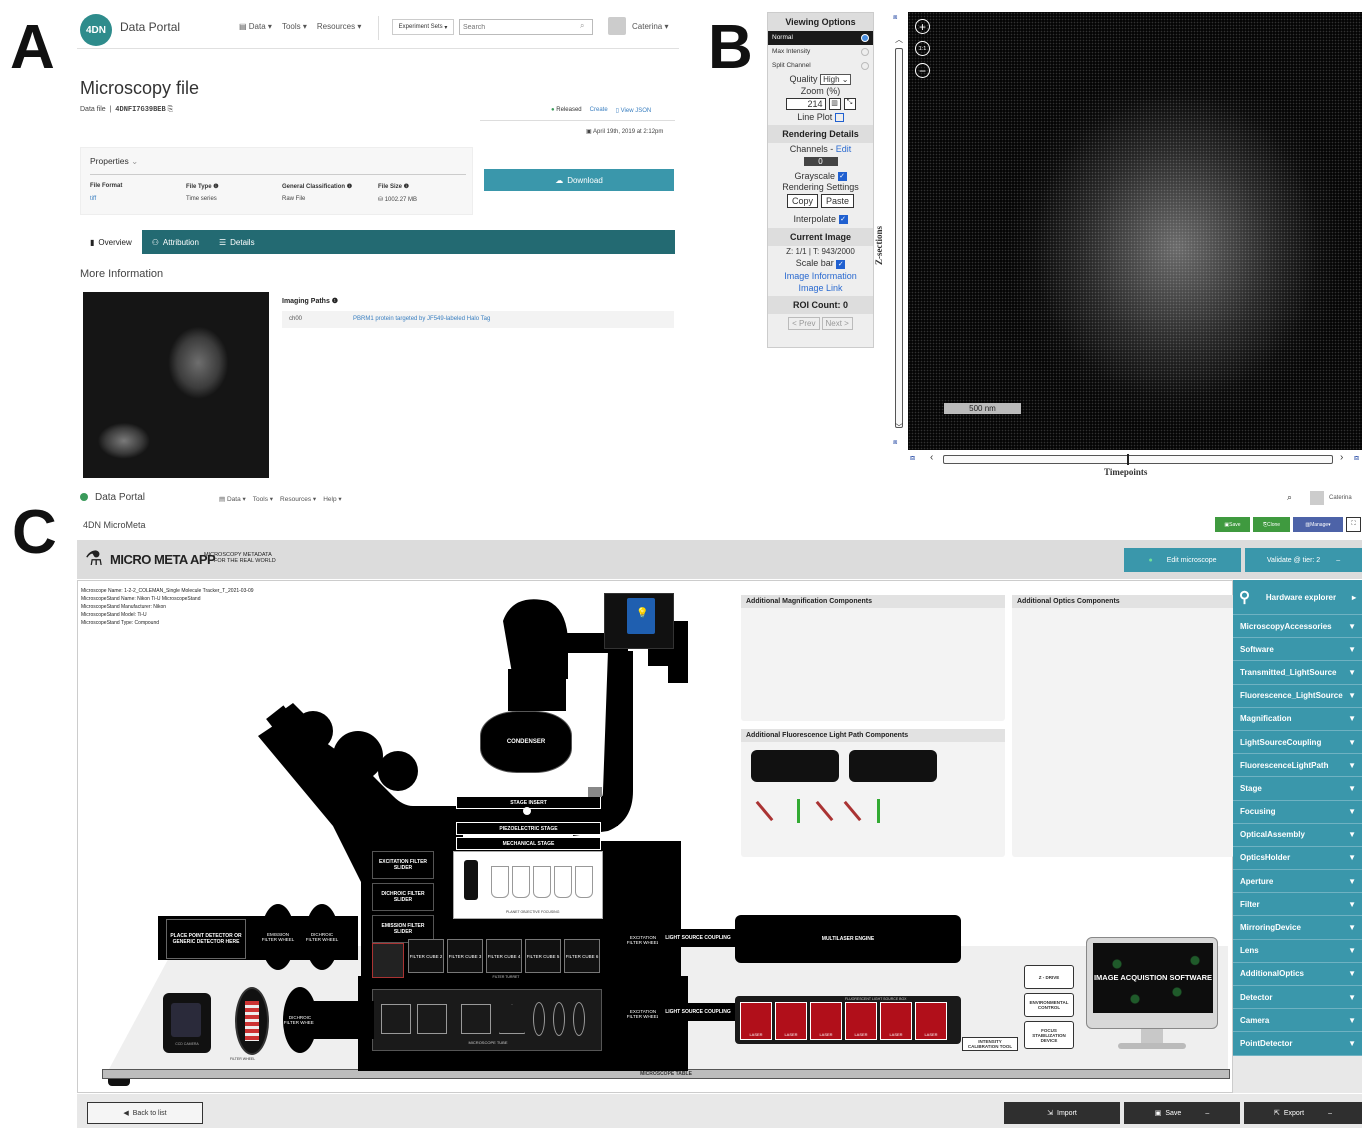 This screenshot has width=1362, height=1128. What do you see at coordinates (1297, 905) in the screenshot?
I see `category-filter: Filter ▼` at bounding box center [1297, 905].